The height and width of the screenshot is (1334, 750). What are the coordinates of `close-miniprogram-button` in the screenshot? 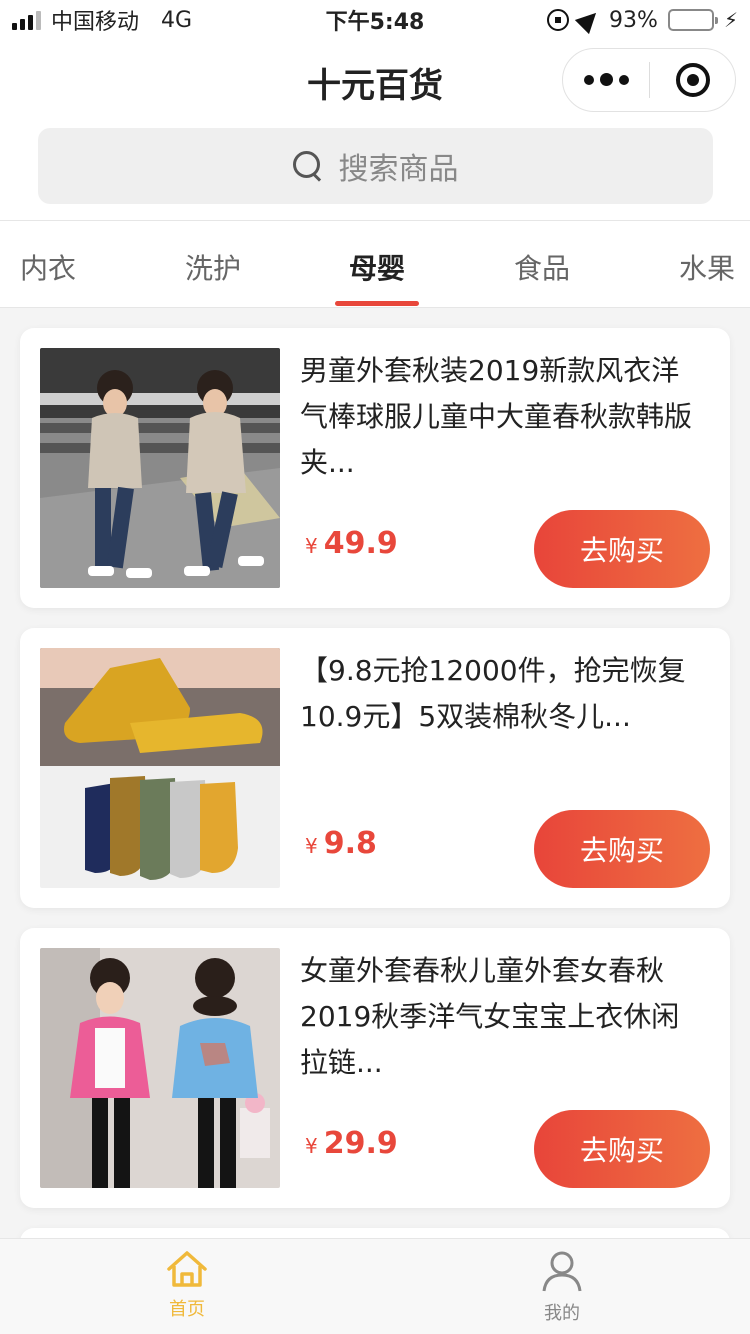 It's located at (692, 80).